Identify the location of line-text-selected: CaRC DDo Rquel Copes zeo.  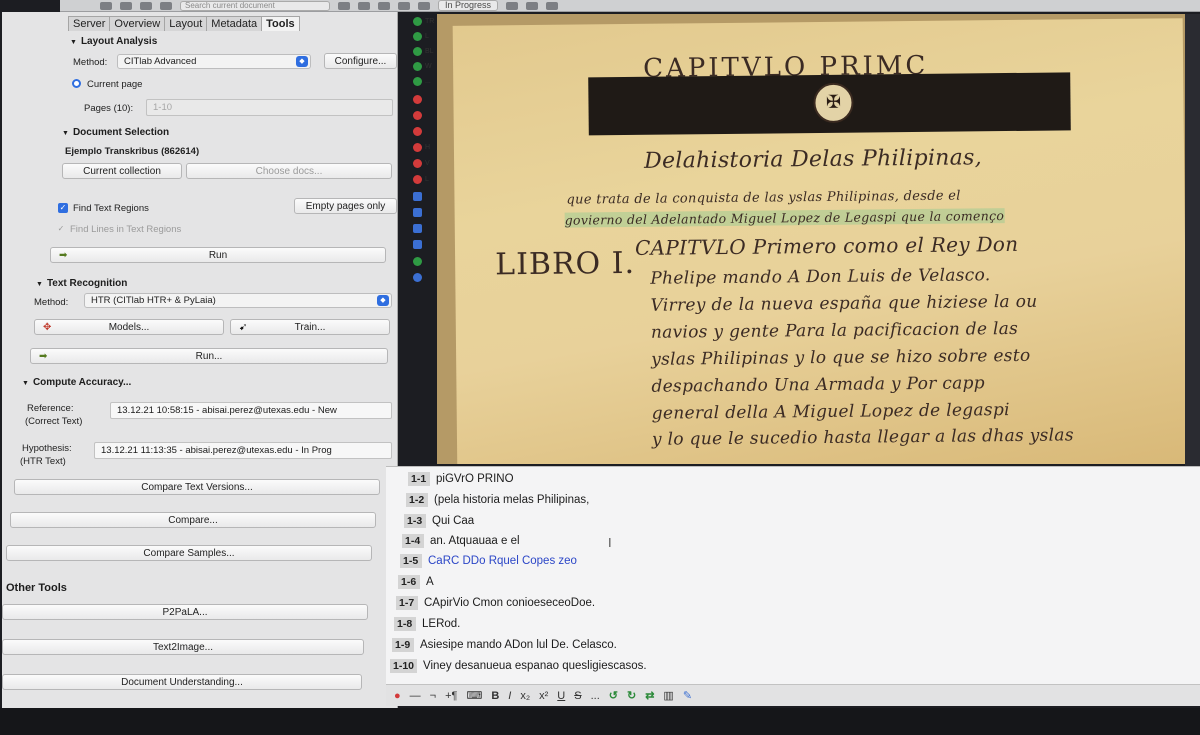
(502, 561).